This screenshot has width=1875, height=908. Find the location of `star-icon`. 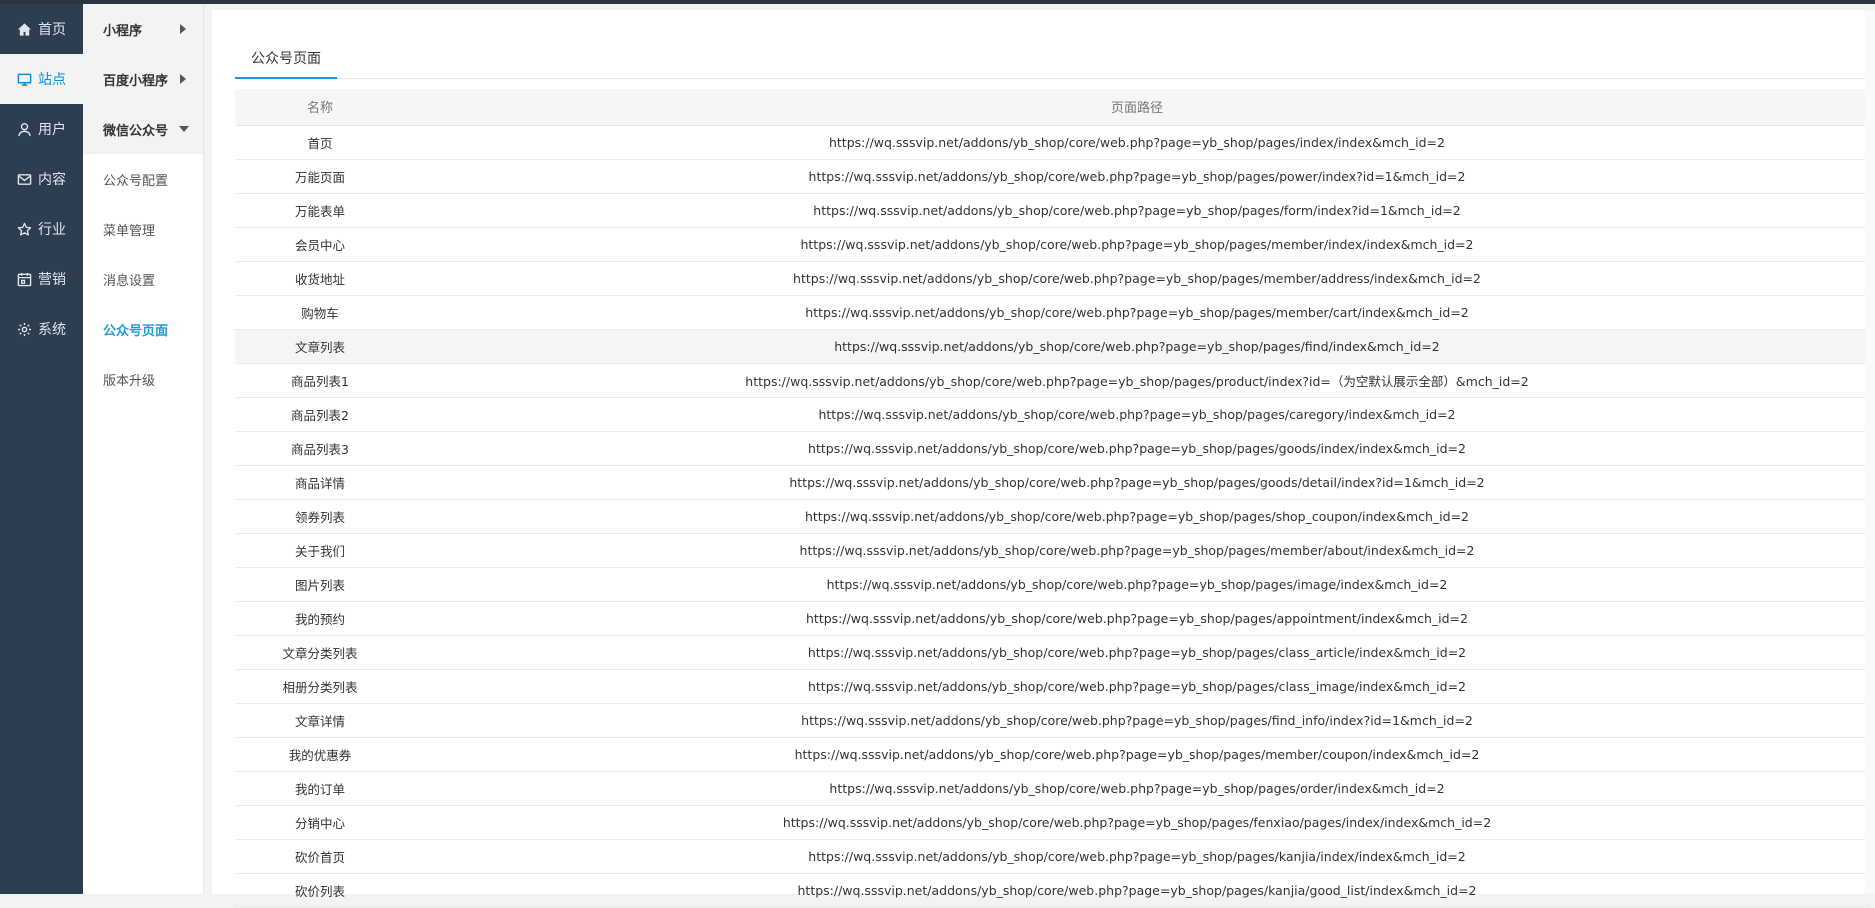

star-icon is located at coordinates (24, 229).